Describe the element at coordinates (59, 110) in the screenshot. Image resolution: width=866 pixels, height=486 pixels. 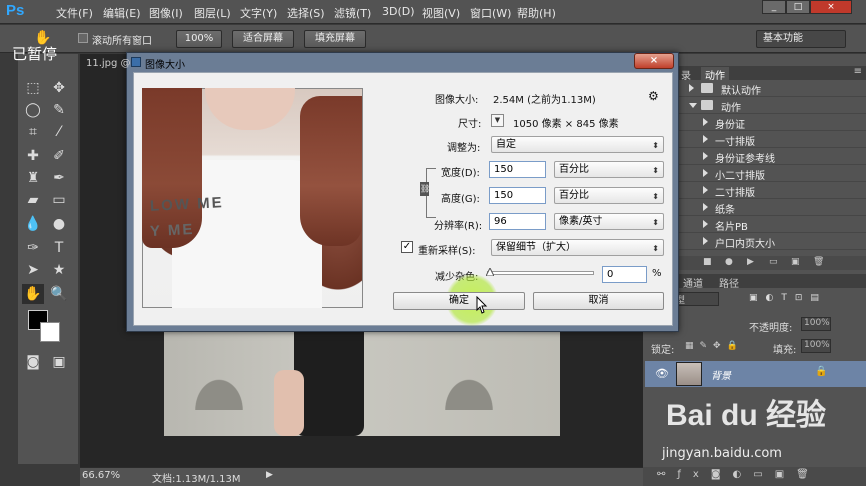
I see `quick-select-tool-icon: ✎` at that location.